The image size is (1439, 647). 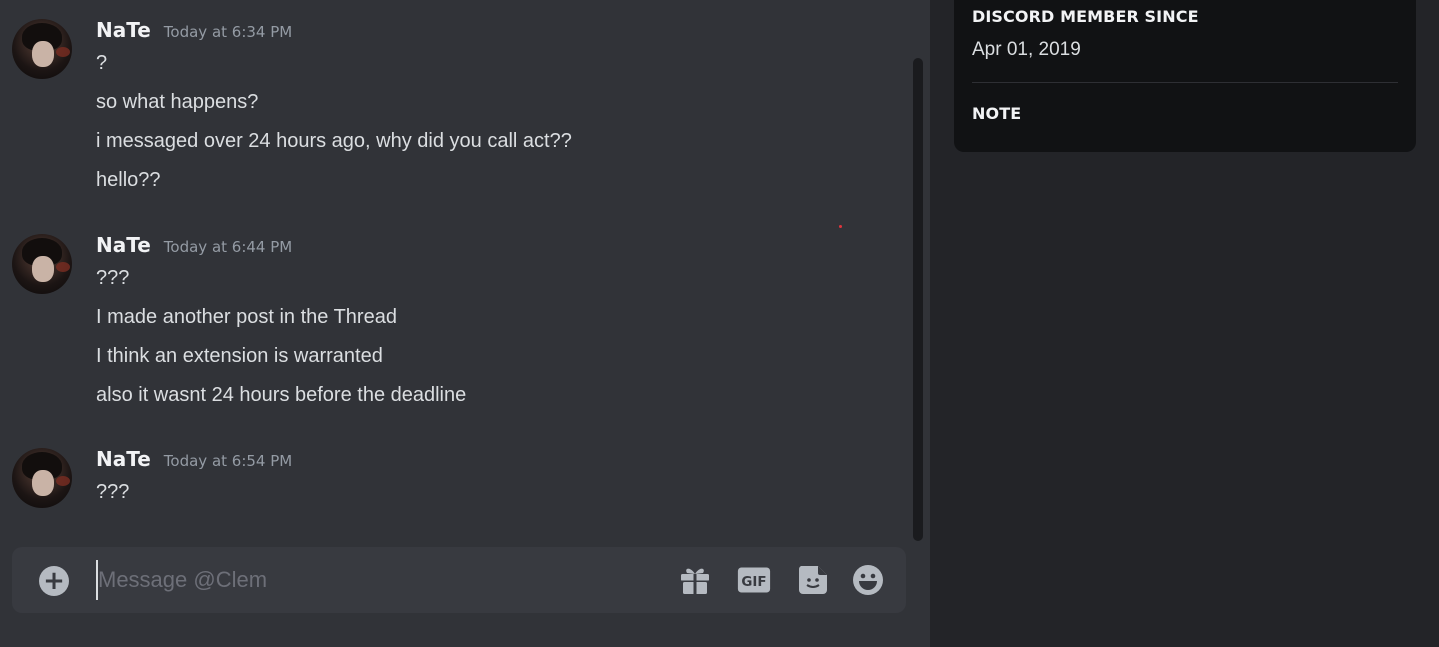 I want to click on message-header: NaTe Today at 6:54 PM, so click(x=194, y=461).